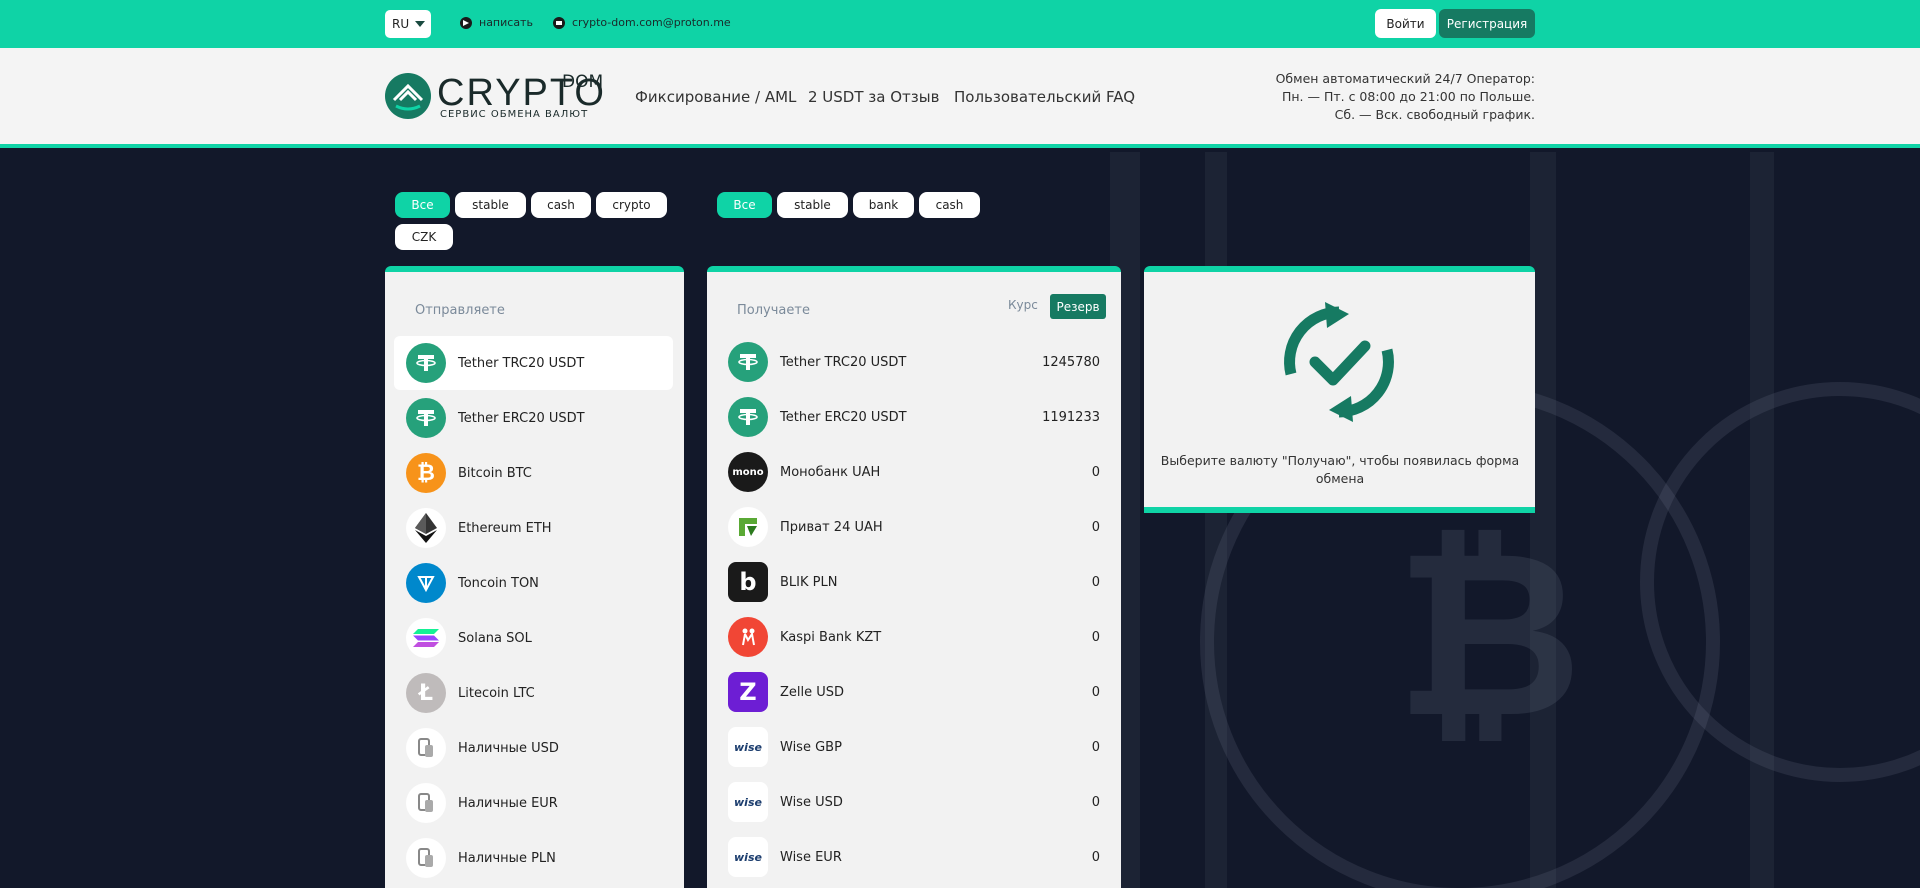  What do you see at coordinates (914, 802) in the screenshot?
I see `receive-item-wise-usd: wise Wise USD 0` at bounding box center [914, 802].